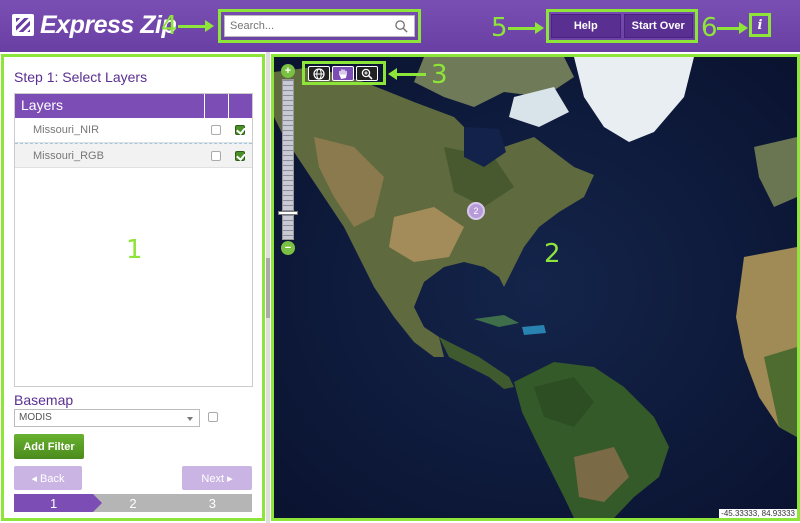 The height and width of the screenshot is (523, 800). What do you see at coordinates (217, 478) in the screenshot?
I see `next-button: Next ▸` at bounding box center [217, 478].